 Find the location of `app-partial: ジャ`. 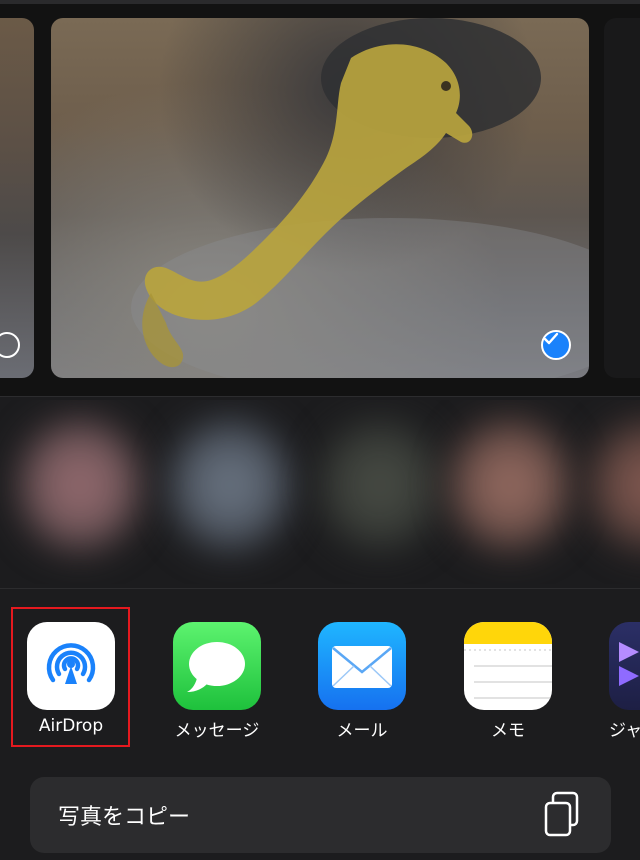

app-partial: ジャ is located at coordinates (624, 681).